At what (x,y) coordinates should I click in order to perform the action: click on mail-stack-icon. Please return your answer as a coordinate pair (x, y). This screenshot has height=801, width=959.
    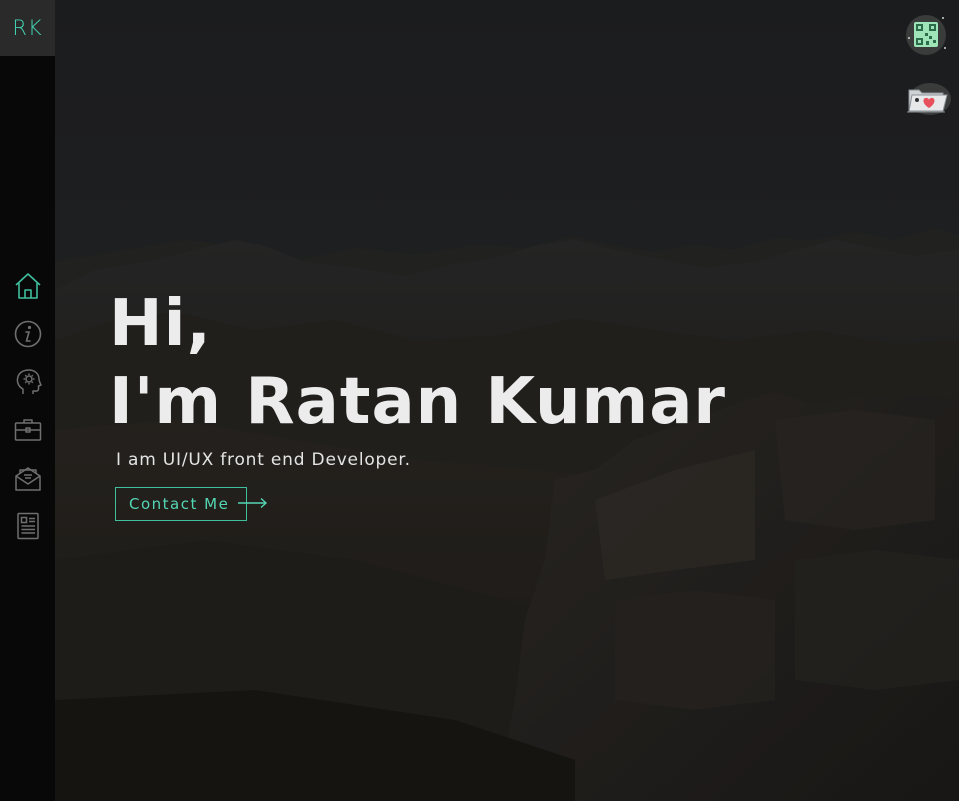
    Looking at the image, I should click on (27, 479).